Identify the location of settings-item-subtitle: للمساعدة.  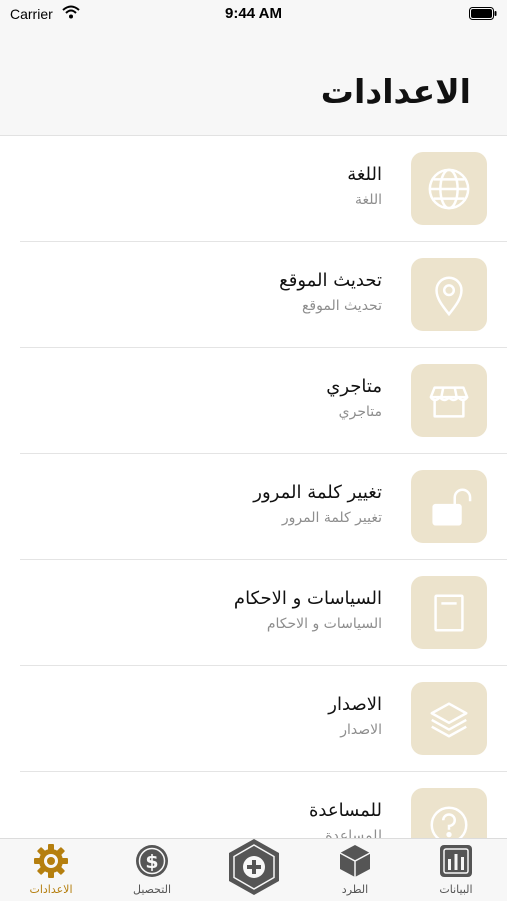
(353, 833).